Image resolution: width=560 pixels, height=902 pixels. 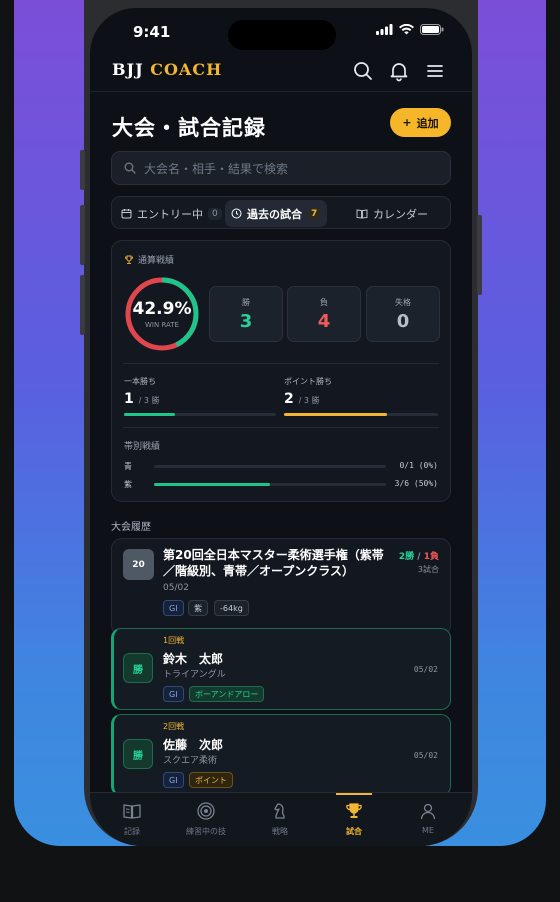 I want to click on match-round: 1回戦, so click(x=174, y=640).